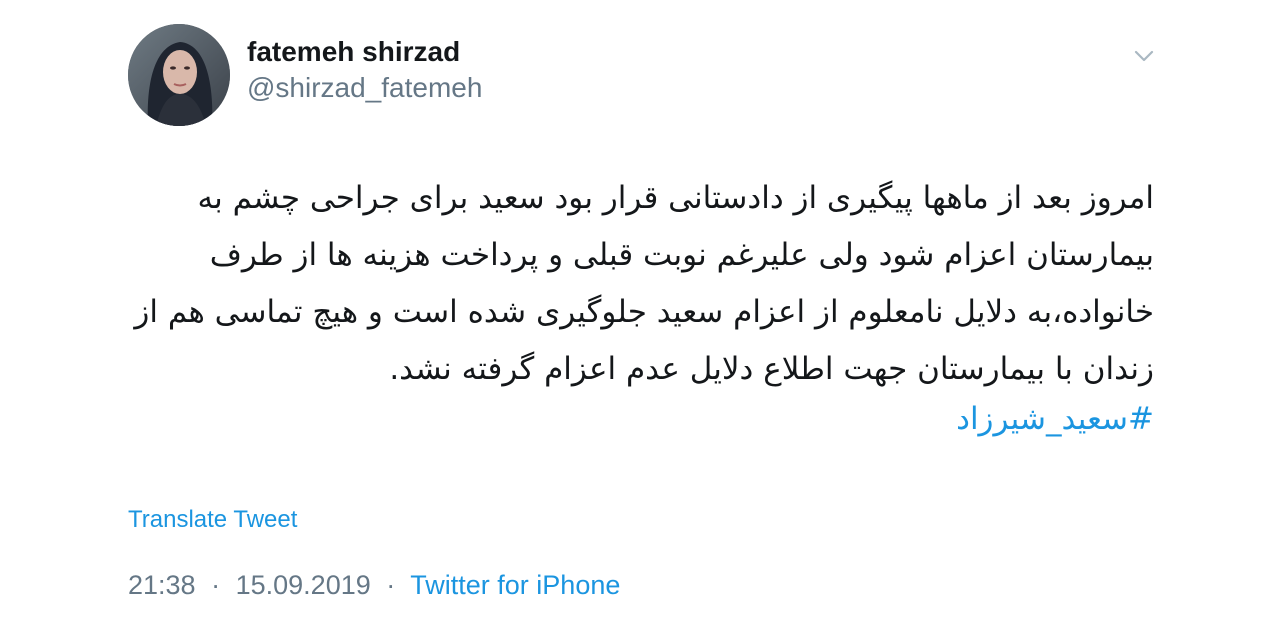 The image size is (1280, 624). I want to click on avatar, so click(179, 75).